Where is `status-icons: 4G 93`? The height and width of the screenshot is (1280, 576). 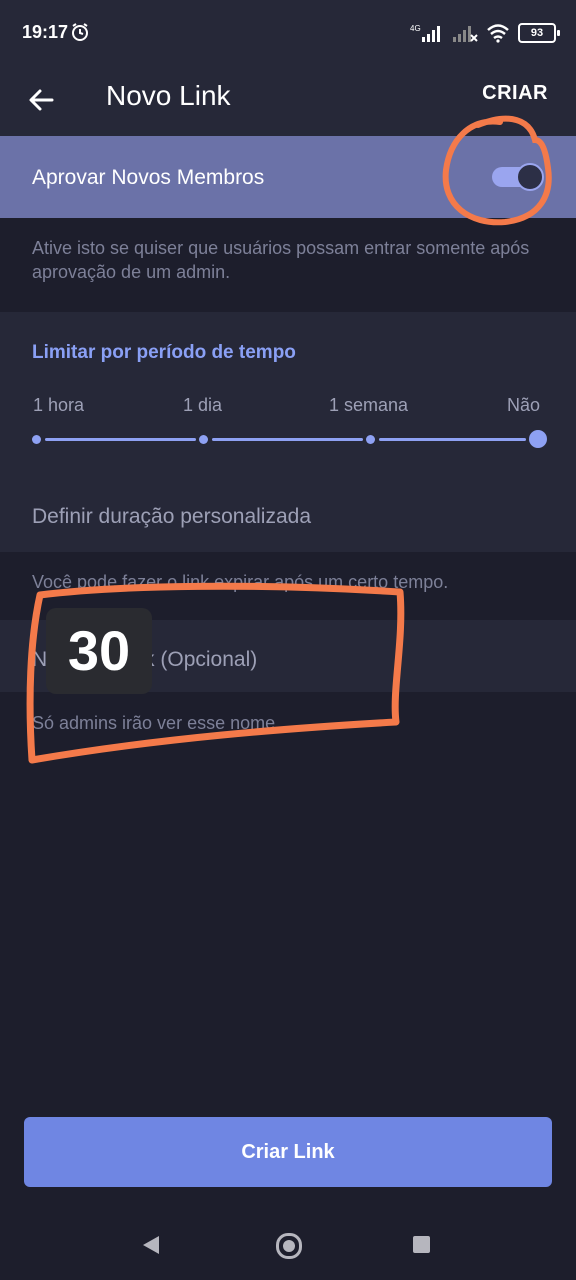
status-icons: 4G 93 is located at coordinates (485, 33).